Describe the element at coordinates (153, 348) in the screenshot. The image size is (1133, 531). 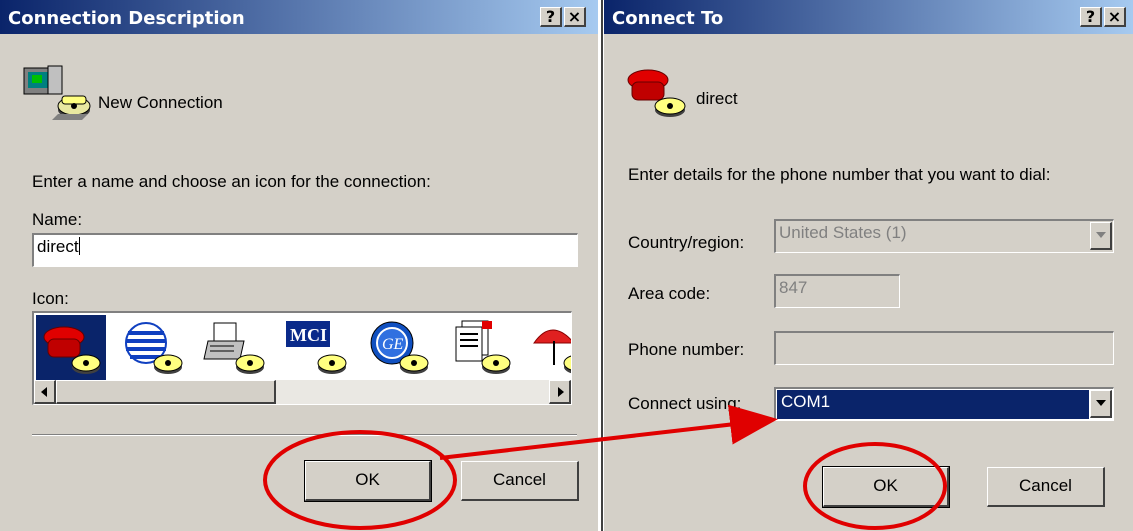
I see `globe-phone-icon` at that location.